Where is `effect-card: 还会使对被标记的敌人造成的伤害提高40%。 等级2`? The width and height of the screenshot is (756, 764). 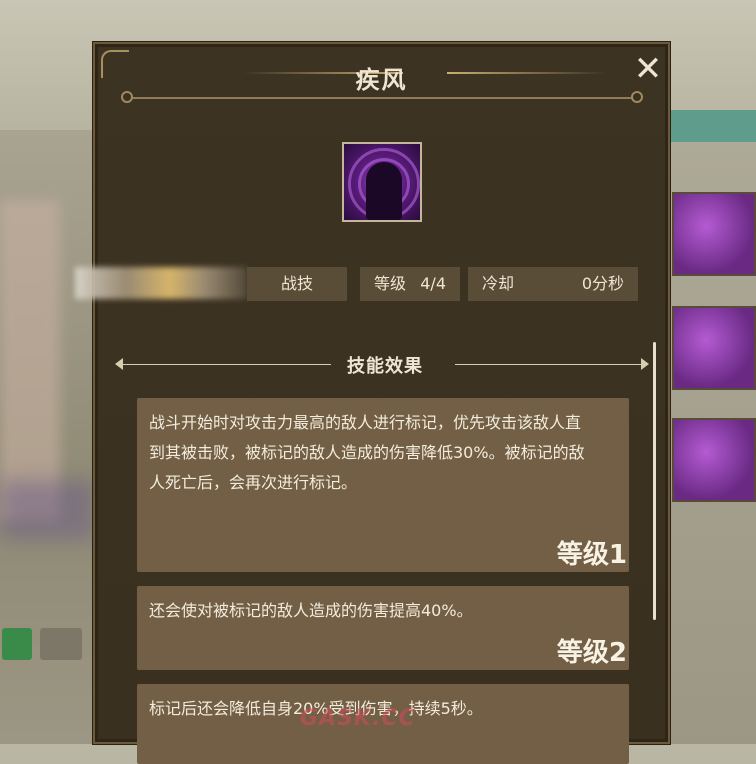 effect-card: 还会使对被标记的敌人造成的伤害提高40%。 等级2 is located at coordinates (383, 628).